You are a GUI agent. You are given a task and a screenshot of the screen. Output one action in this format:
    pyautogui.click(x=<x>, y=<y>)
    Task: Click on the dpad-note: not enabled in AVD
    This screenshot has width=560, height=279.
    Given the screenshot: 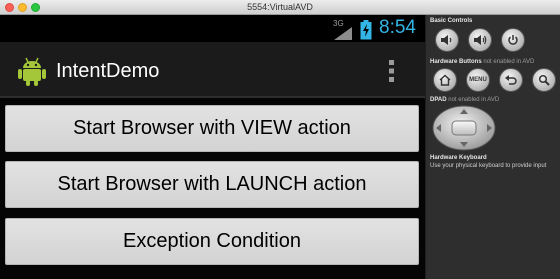 What is the action you would take?
    pyautogui.click(x=474, y=100)
    